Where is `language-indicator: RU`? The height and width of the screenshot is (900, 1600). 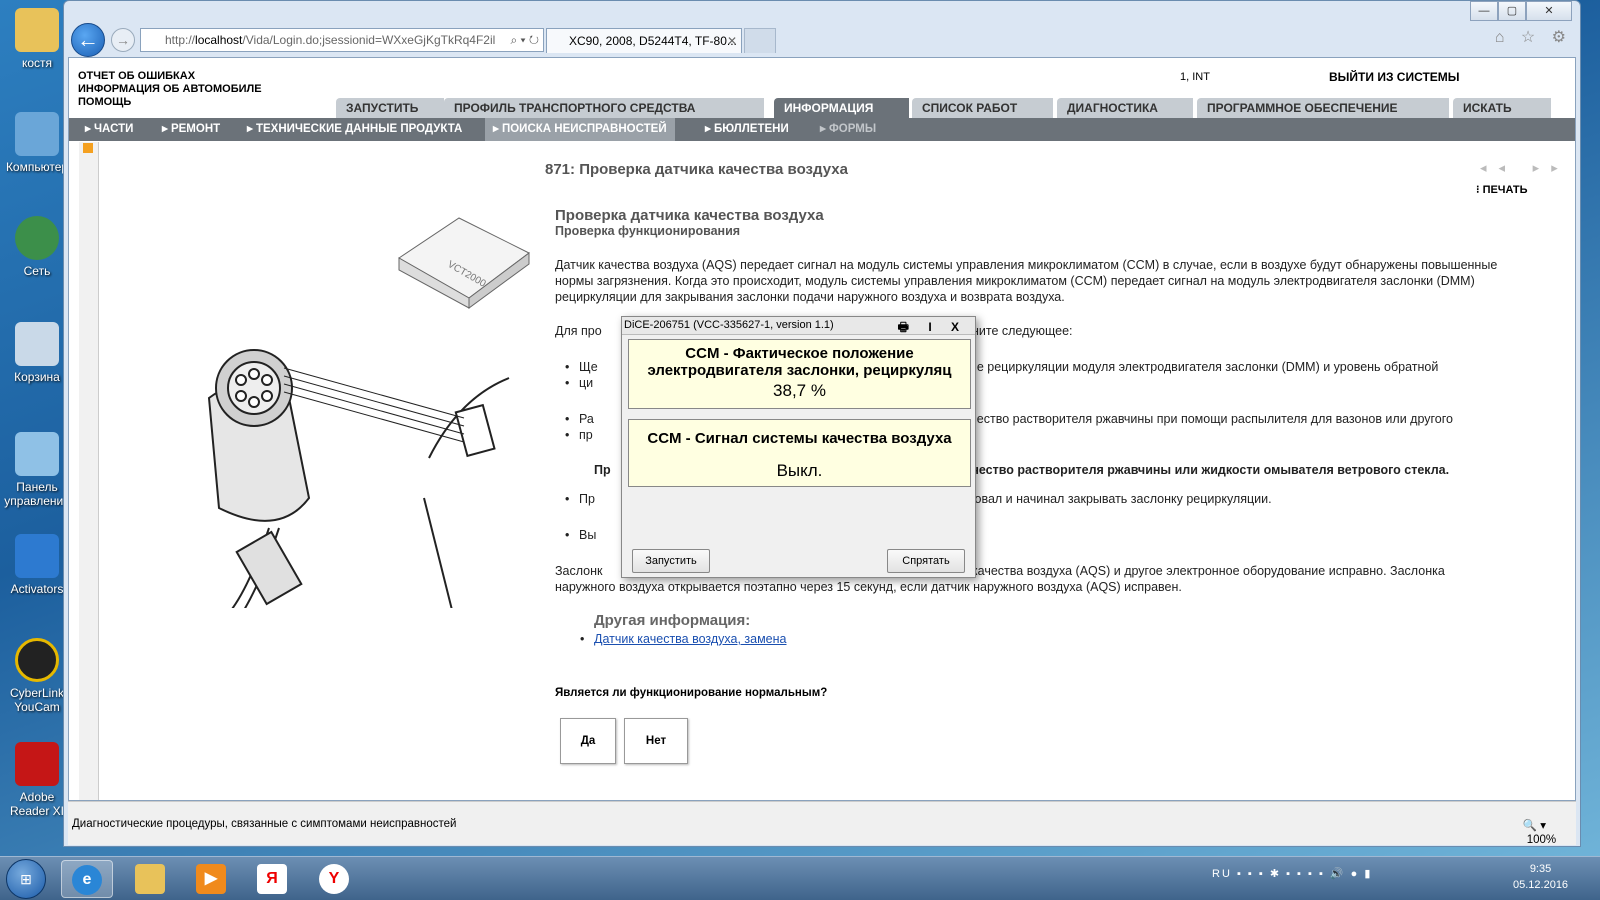 language-indicator: RU is located at coordinates (1222, 874).